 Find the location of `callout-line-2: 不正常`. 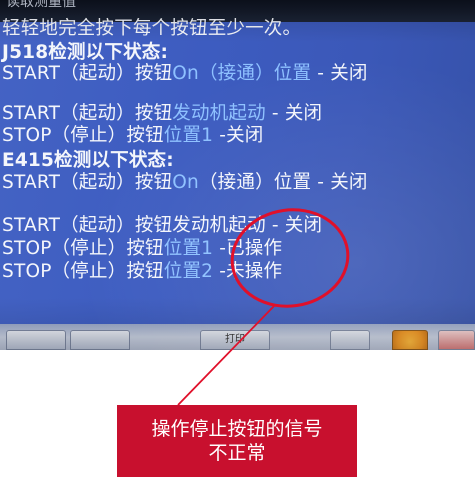

callout-line-2: 不正常 is located at coordinates (237, 453).